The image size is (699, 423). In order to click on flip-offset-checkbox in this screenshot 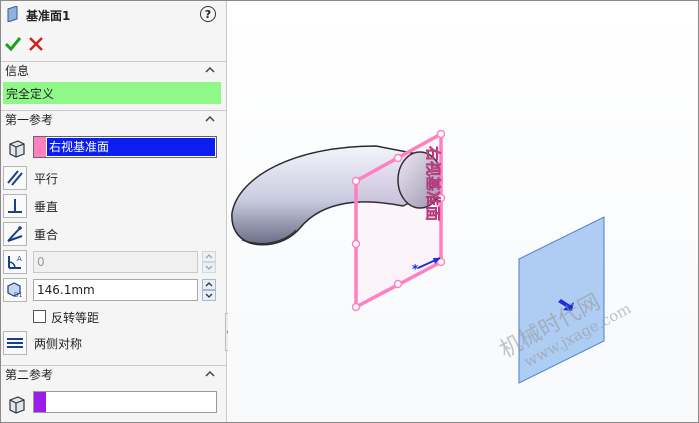, I will do `click(39, 316)`.